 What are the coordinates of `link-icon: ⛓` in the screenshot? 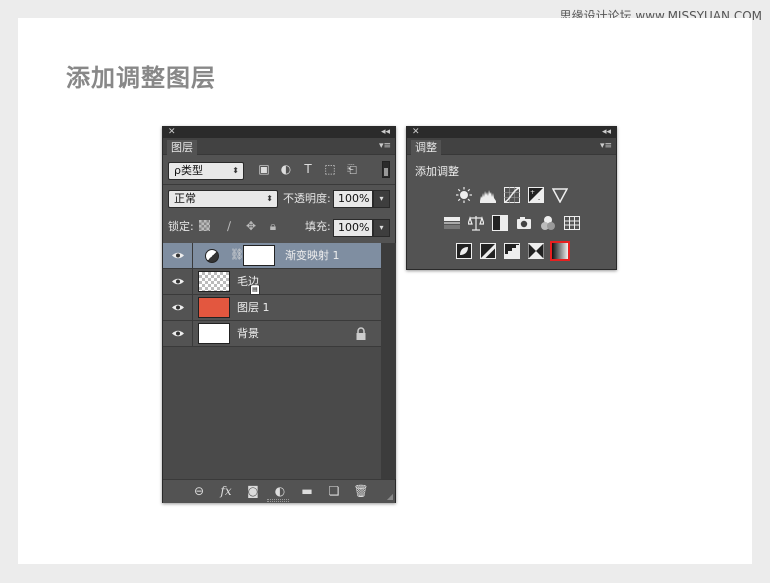 It's located at (237, 254).